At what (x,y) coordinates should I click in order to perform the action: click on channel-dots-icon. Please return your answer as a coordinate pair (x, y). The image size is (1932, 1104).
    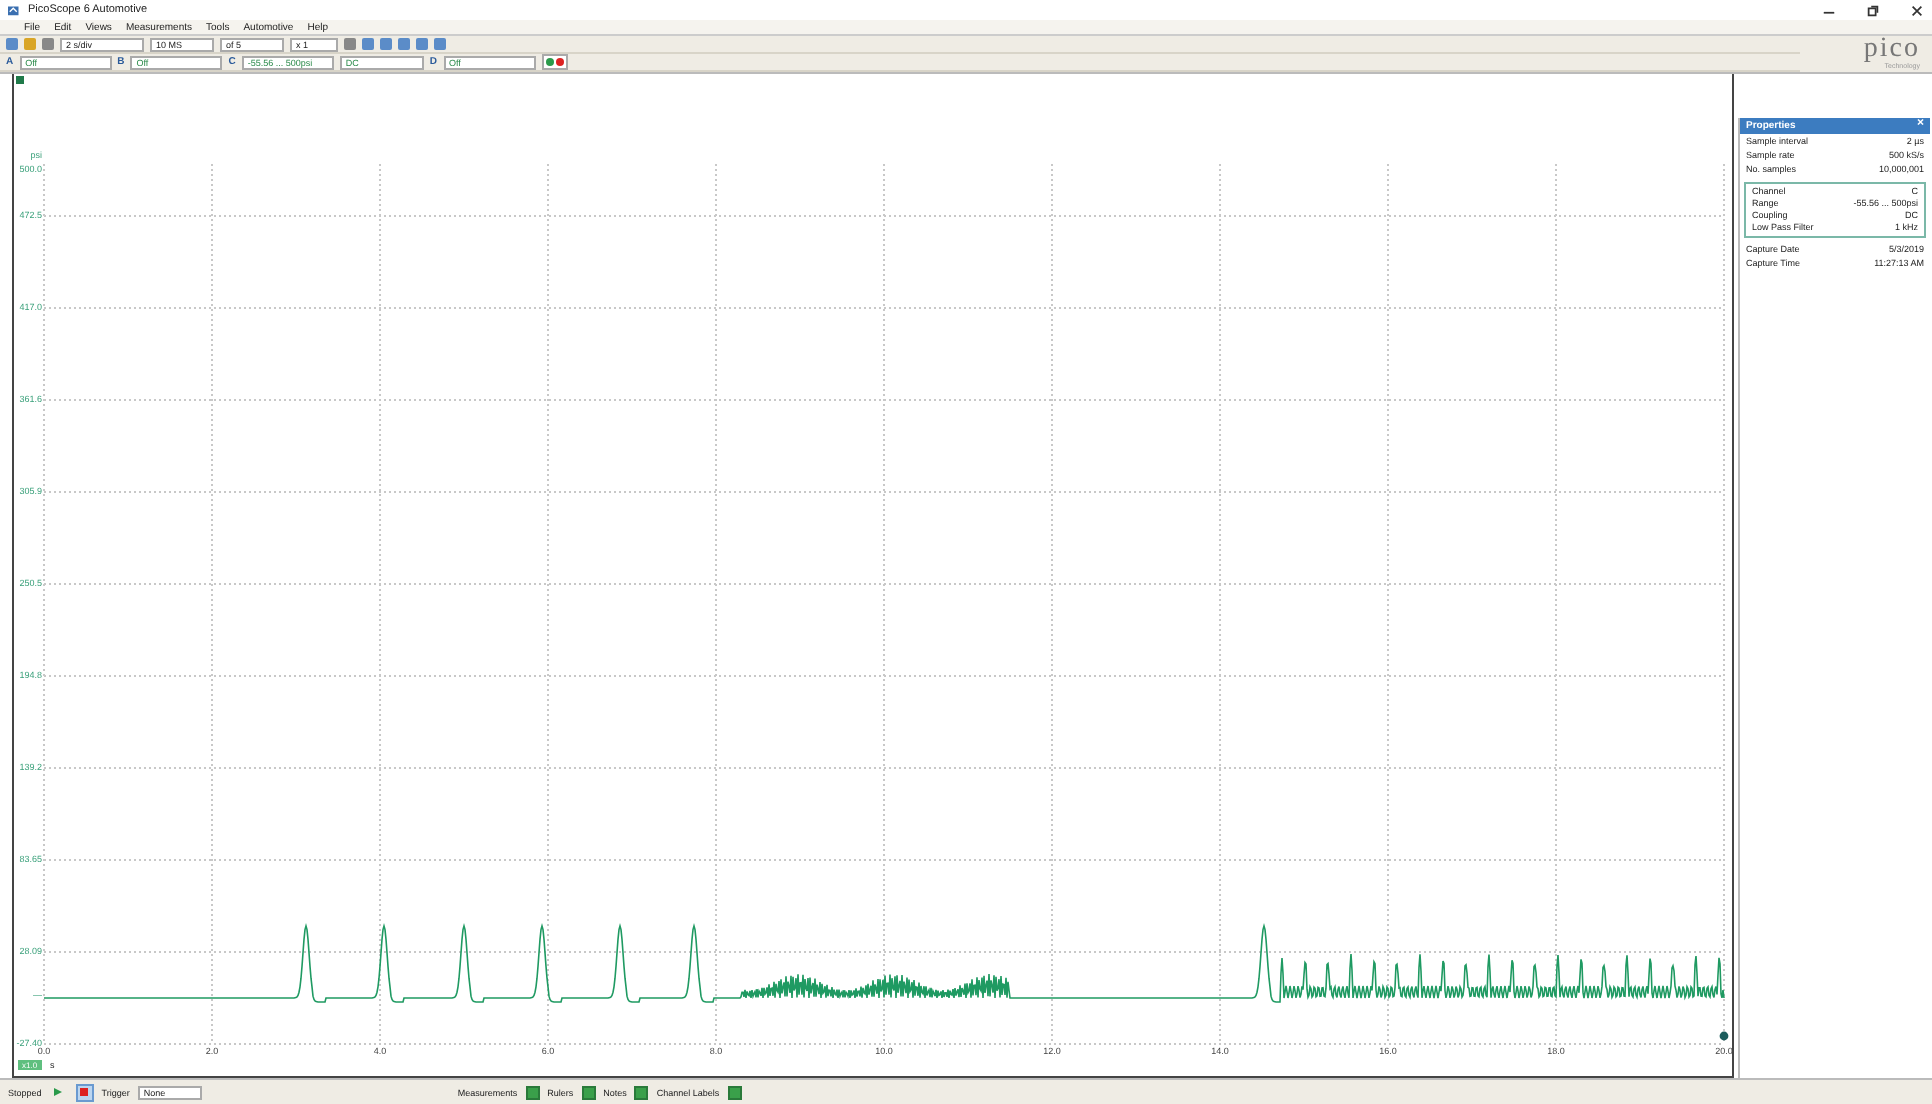
    Looking at the image, I should click on (554, 62).